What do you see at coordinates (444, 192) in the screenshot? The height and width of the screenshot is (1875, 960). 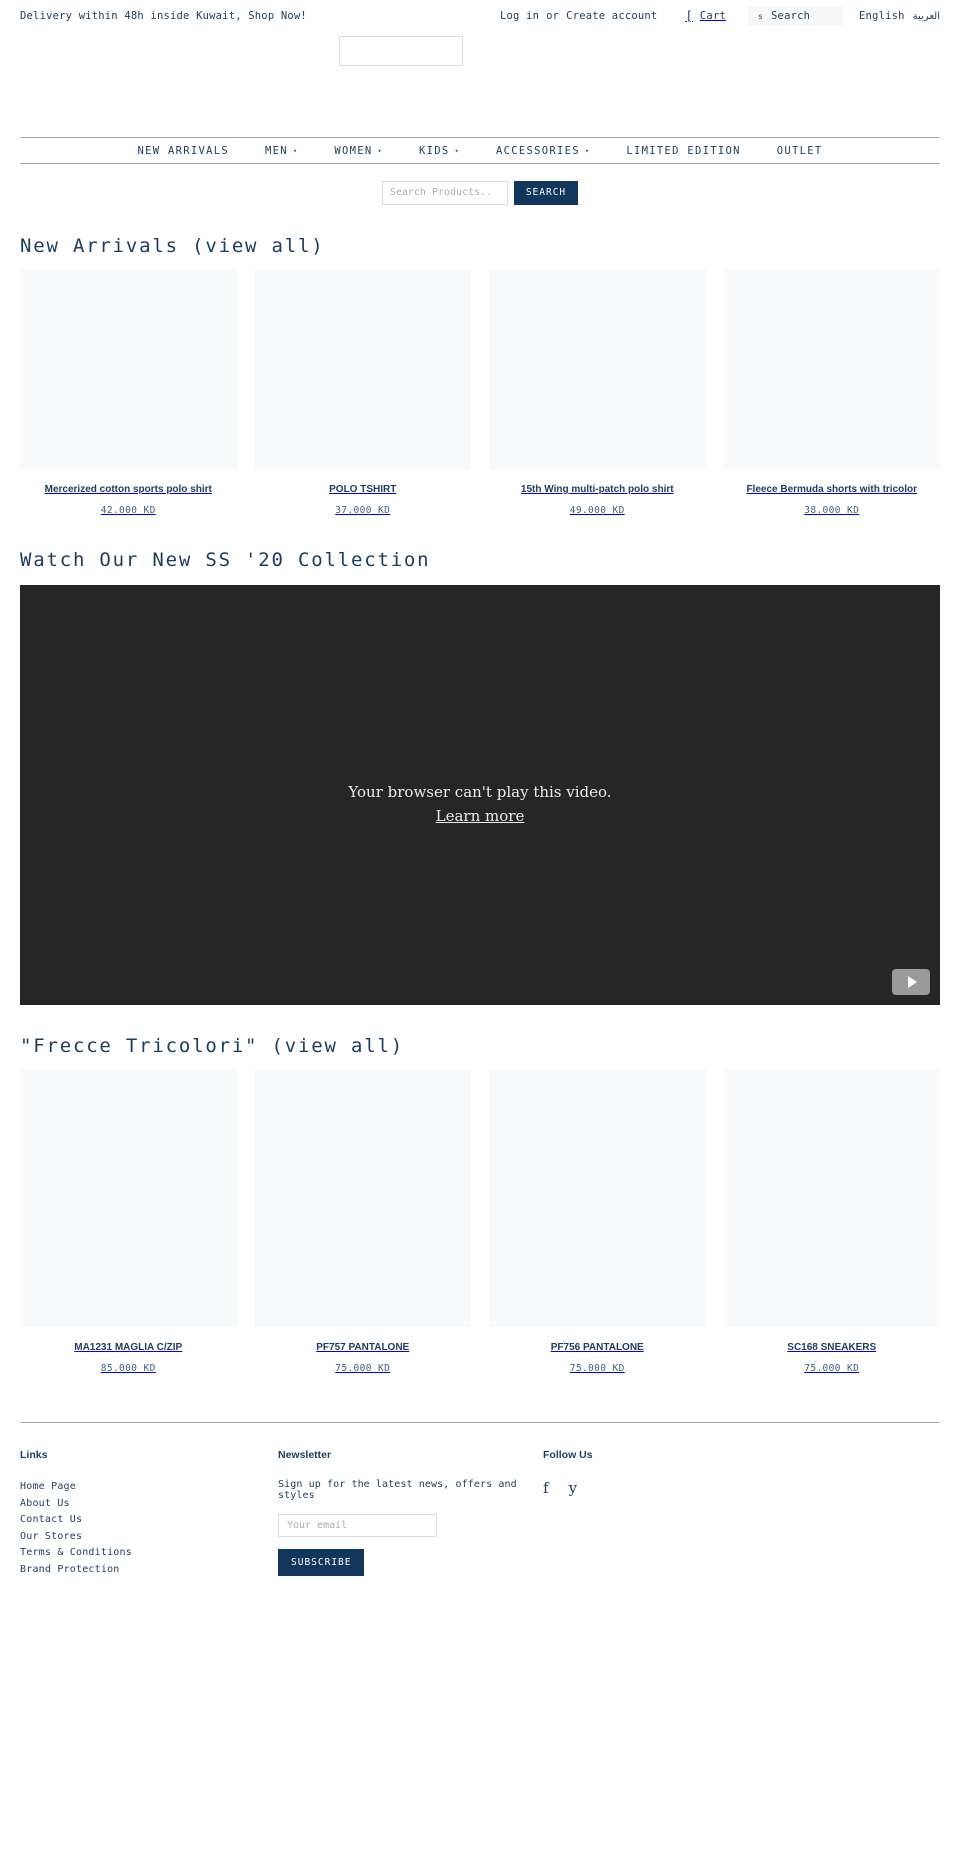 I see `search-input` at bounding box center [444, 192].